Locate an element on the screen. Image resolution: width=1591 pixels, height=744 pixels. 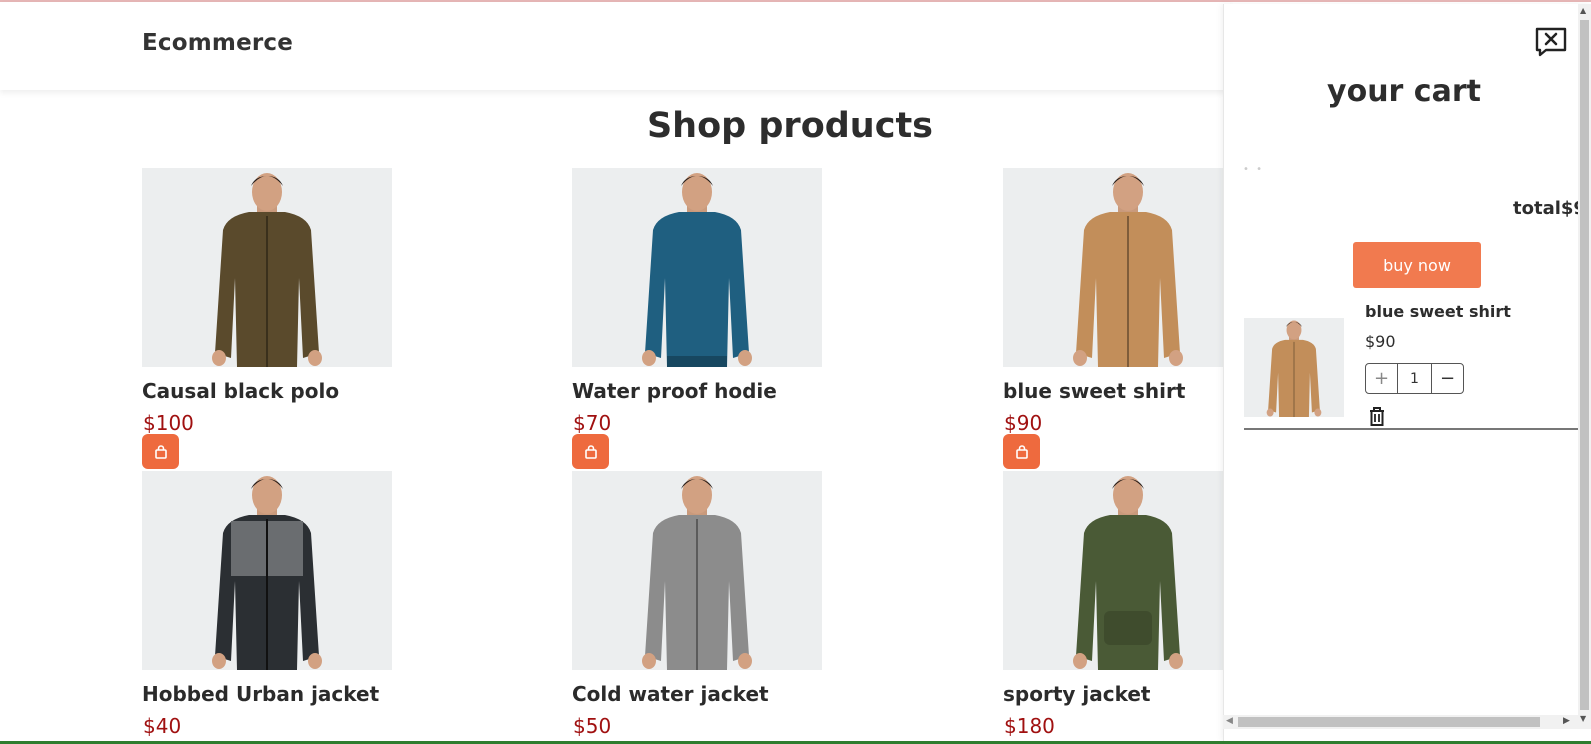
product-price: $90 is located at coordinates (1023, 423).